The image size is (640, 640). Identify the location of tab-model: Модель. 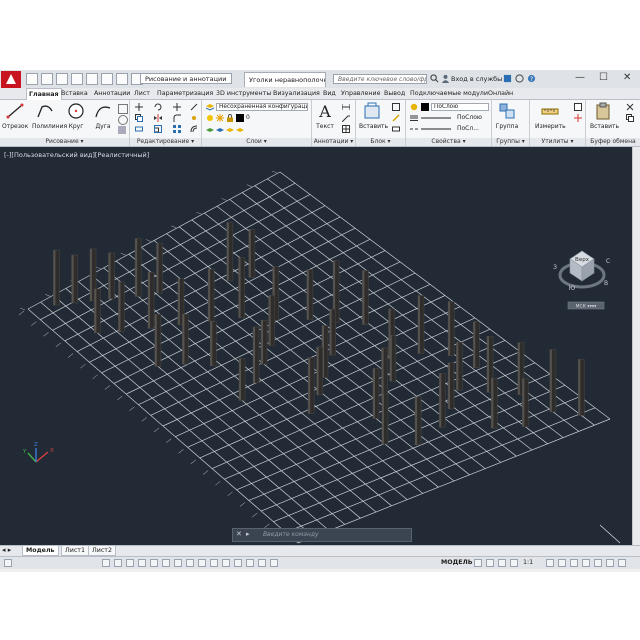
(40, 551).